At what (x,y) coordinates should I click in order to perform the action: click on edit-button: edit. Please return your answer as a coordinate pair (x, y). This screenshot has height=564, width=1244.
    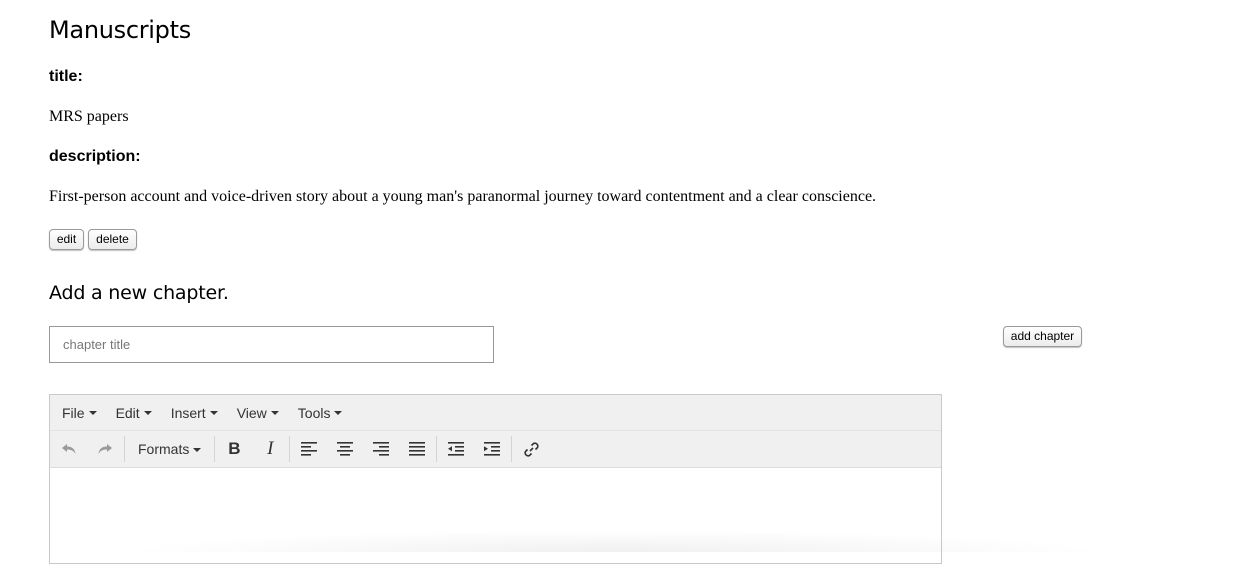
    Looking at the image, I should click on (66, 239).